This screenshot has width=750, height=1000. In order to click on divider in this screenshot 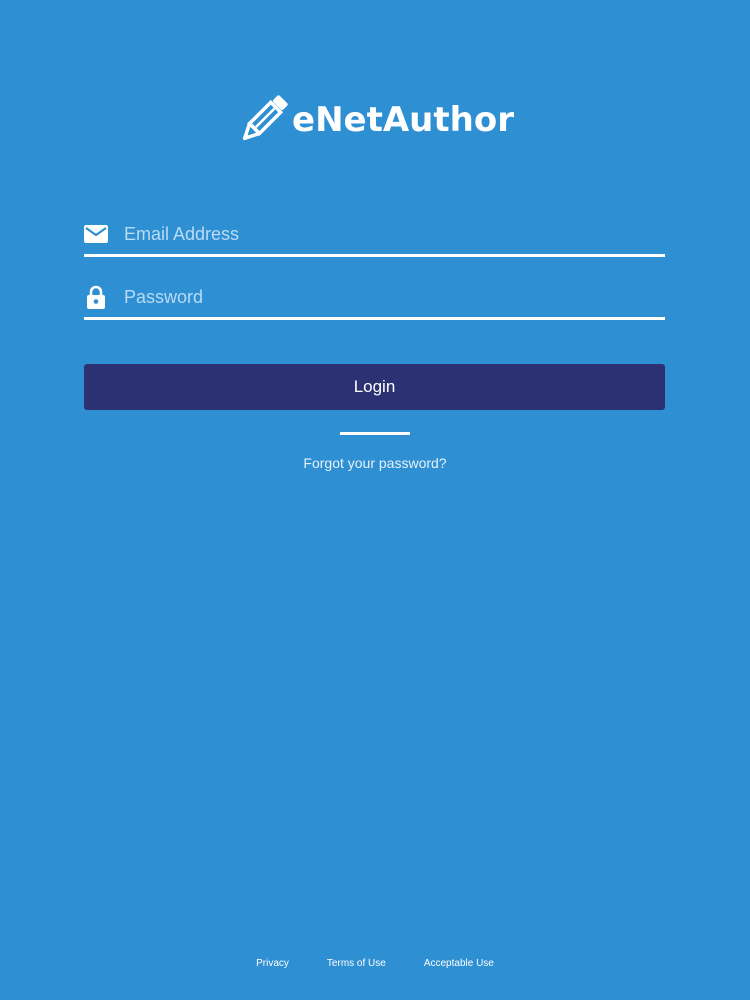, I will do `click(375, 433)`.